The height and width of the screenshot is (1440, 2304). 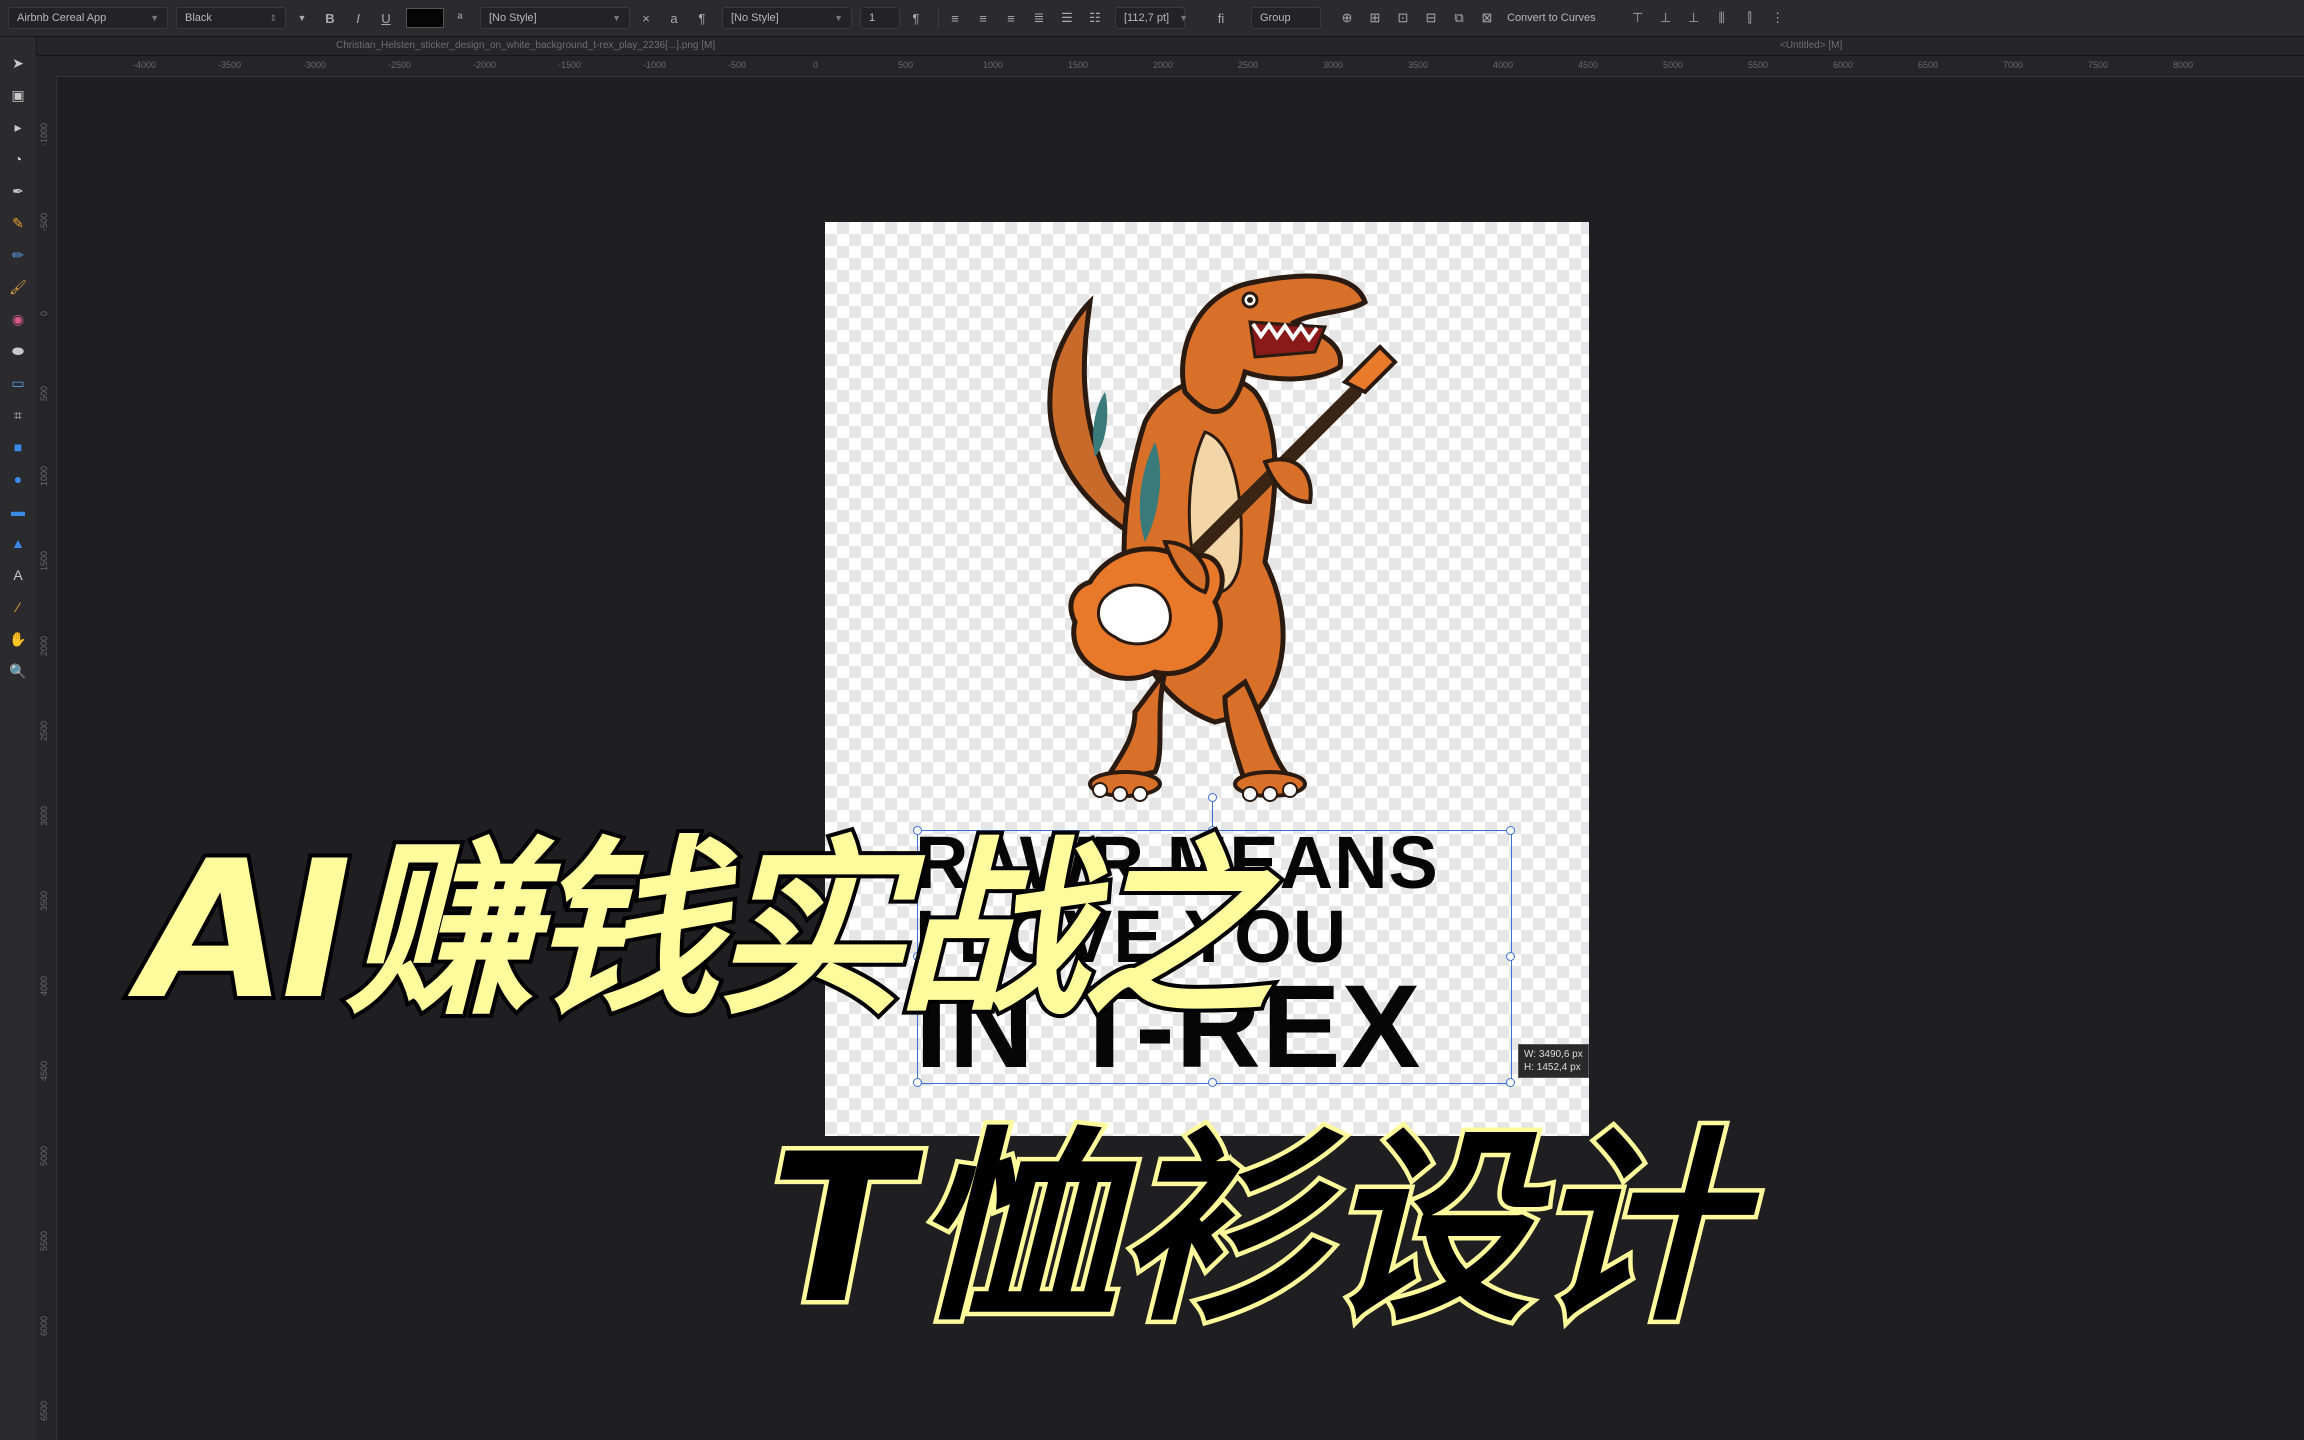 I want to click on rectangle-tool-icon: ■, so click(x=18, y=447).